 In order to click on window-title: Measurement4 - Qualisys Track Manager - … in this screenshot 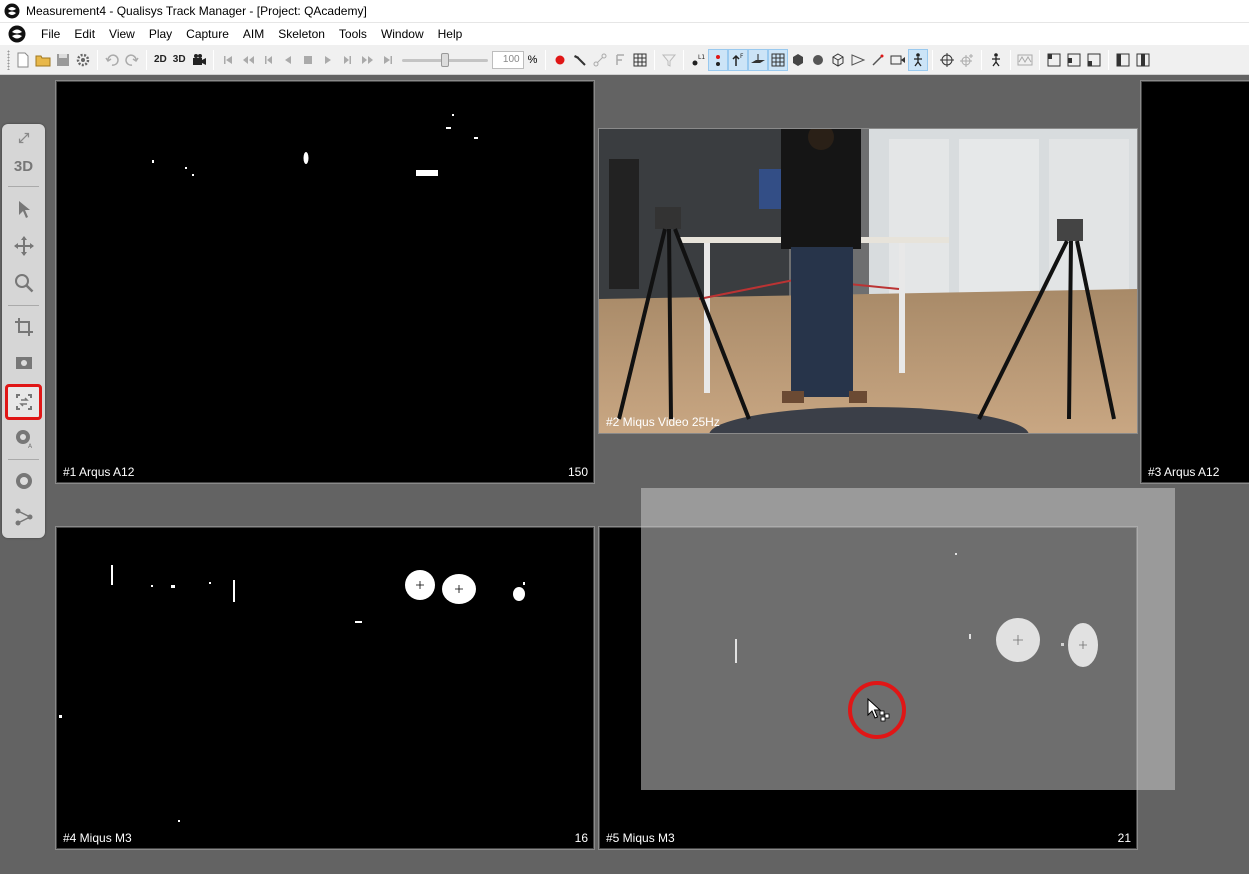, I will do `click(196, 11)`.